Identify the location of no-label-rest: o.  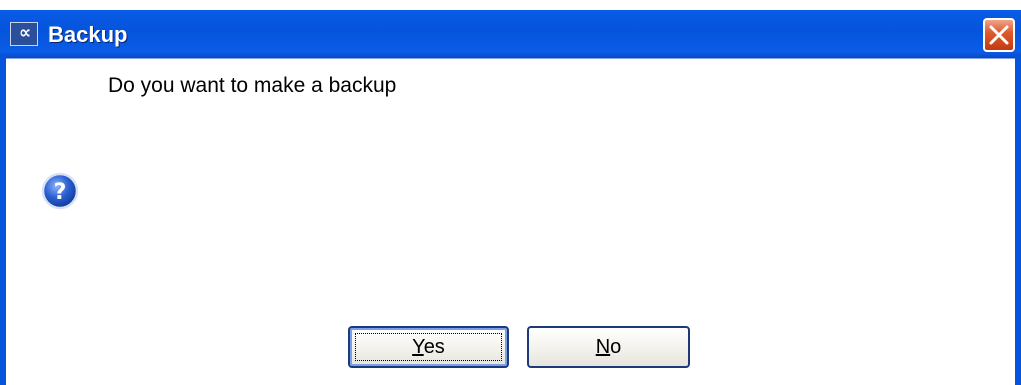
(616, 347).